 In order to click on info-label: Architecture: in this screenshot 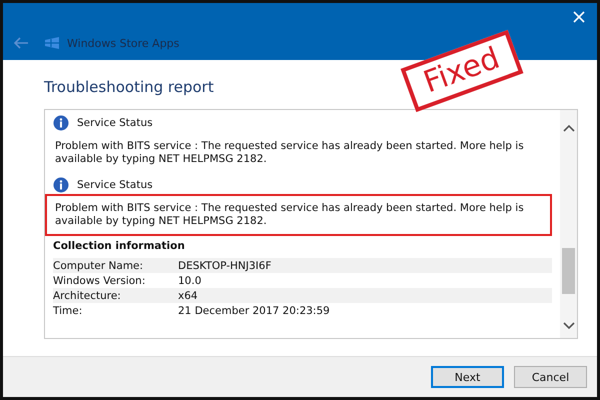, I will do `click(87, 296)`.